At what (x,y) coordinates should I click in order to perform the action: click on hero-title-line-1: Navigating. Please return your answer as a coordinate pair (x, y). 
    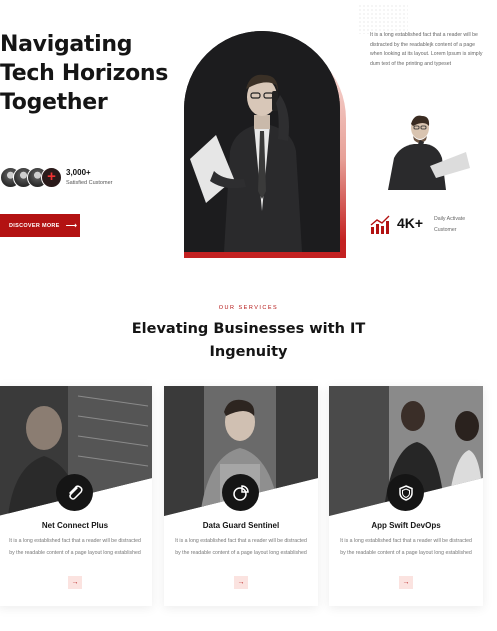
    Looking at the image, I should click on (66, 44).